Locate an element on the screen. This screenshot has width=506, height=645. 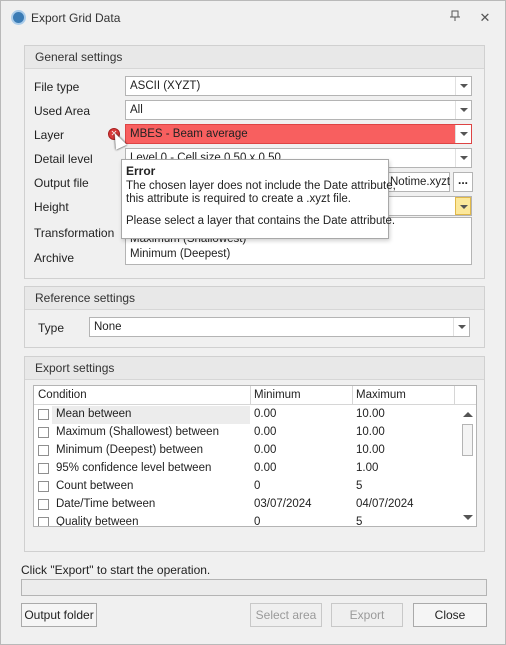
table-row: Date/Time between 03/07/2024 04/07/2024 is located at coordinates (245, 505).